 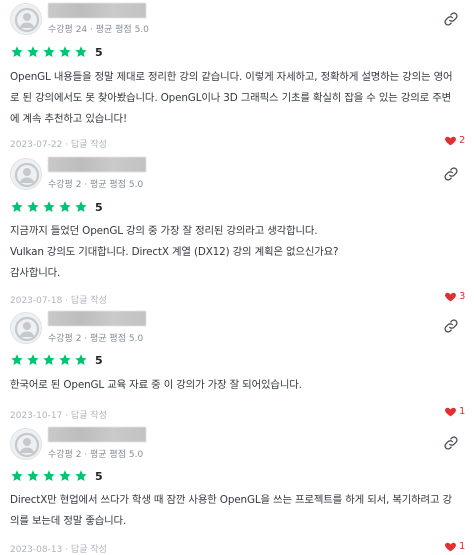 What do you see at coordinates (68, 521) in the screenshot?
I see `review-line: 의를 보는데 정말 좋습니다.` at bounding box center [68, 521].